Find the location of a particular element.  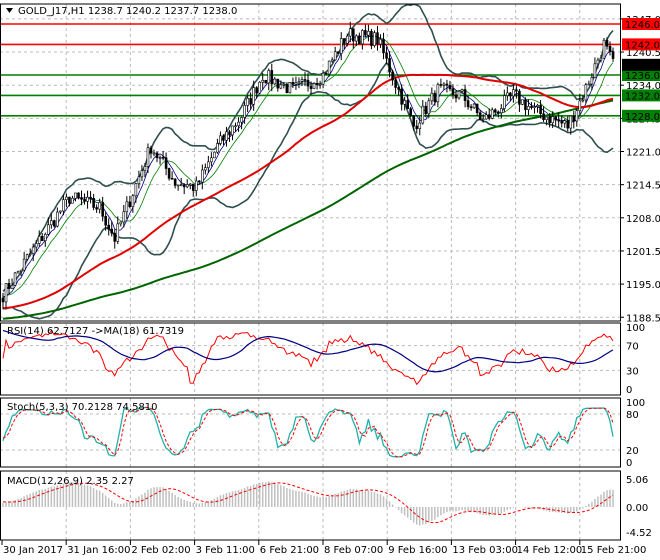

time-tick-label: 6 Feb 21:00 is located at coordinates (289, 550).